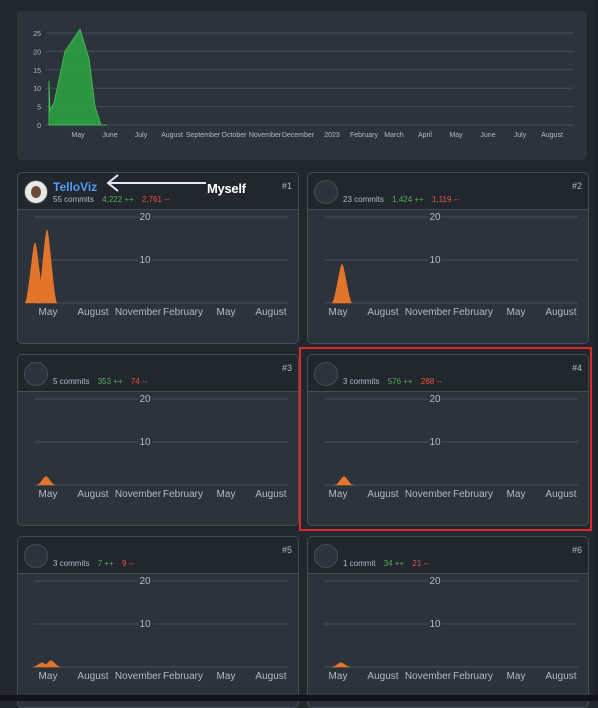  I want to click on rank-label: #2, so click(576, 186).